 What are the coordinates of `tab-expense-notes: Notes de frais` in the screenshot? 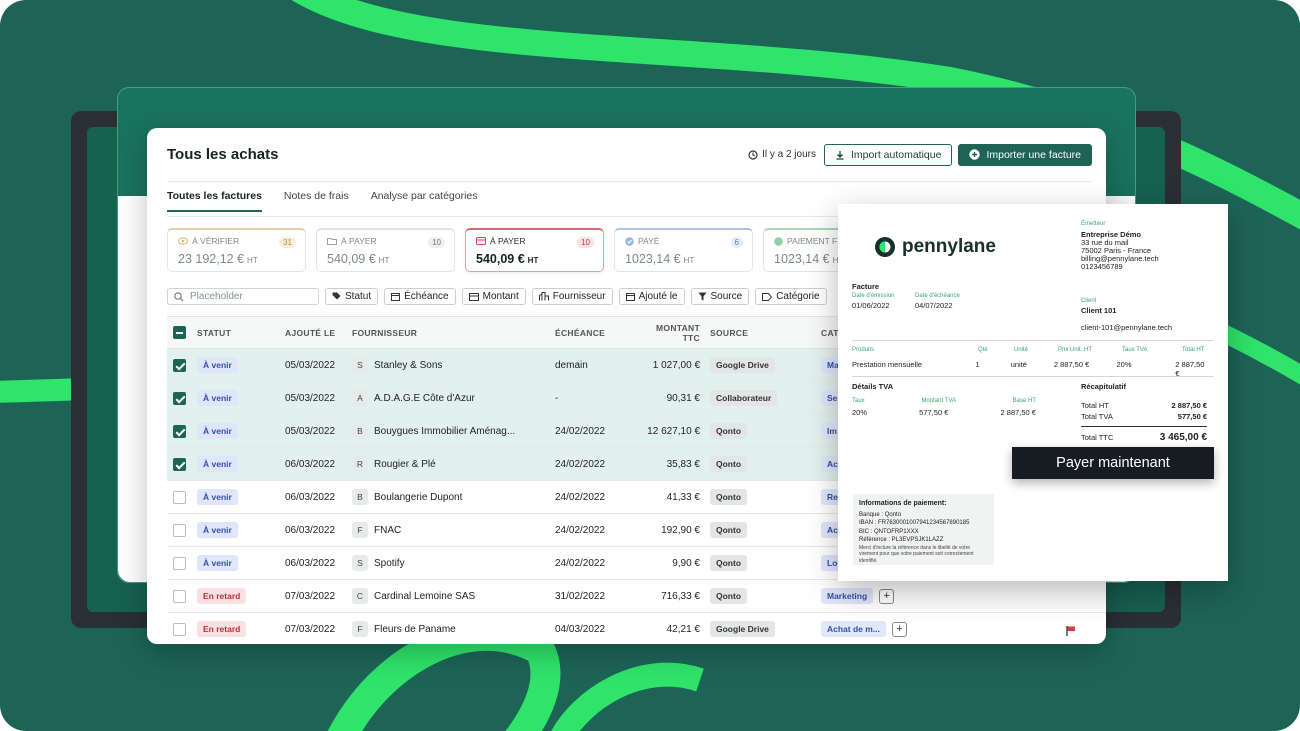 It's located at (316, 201).